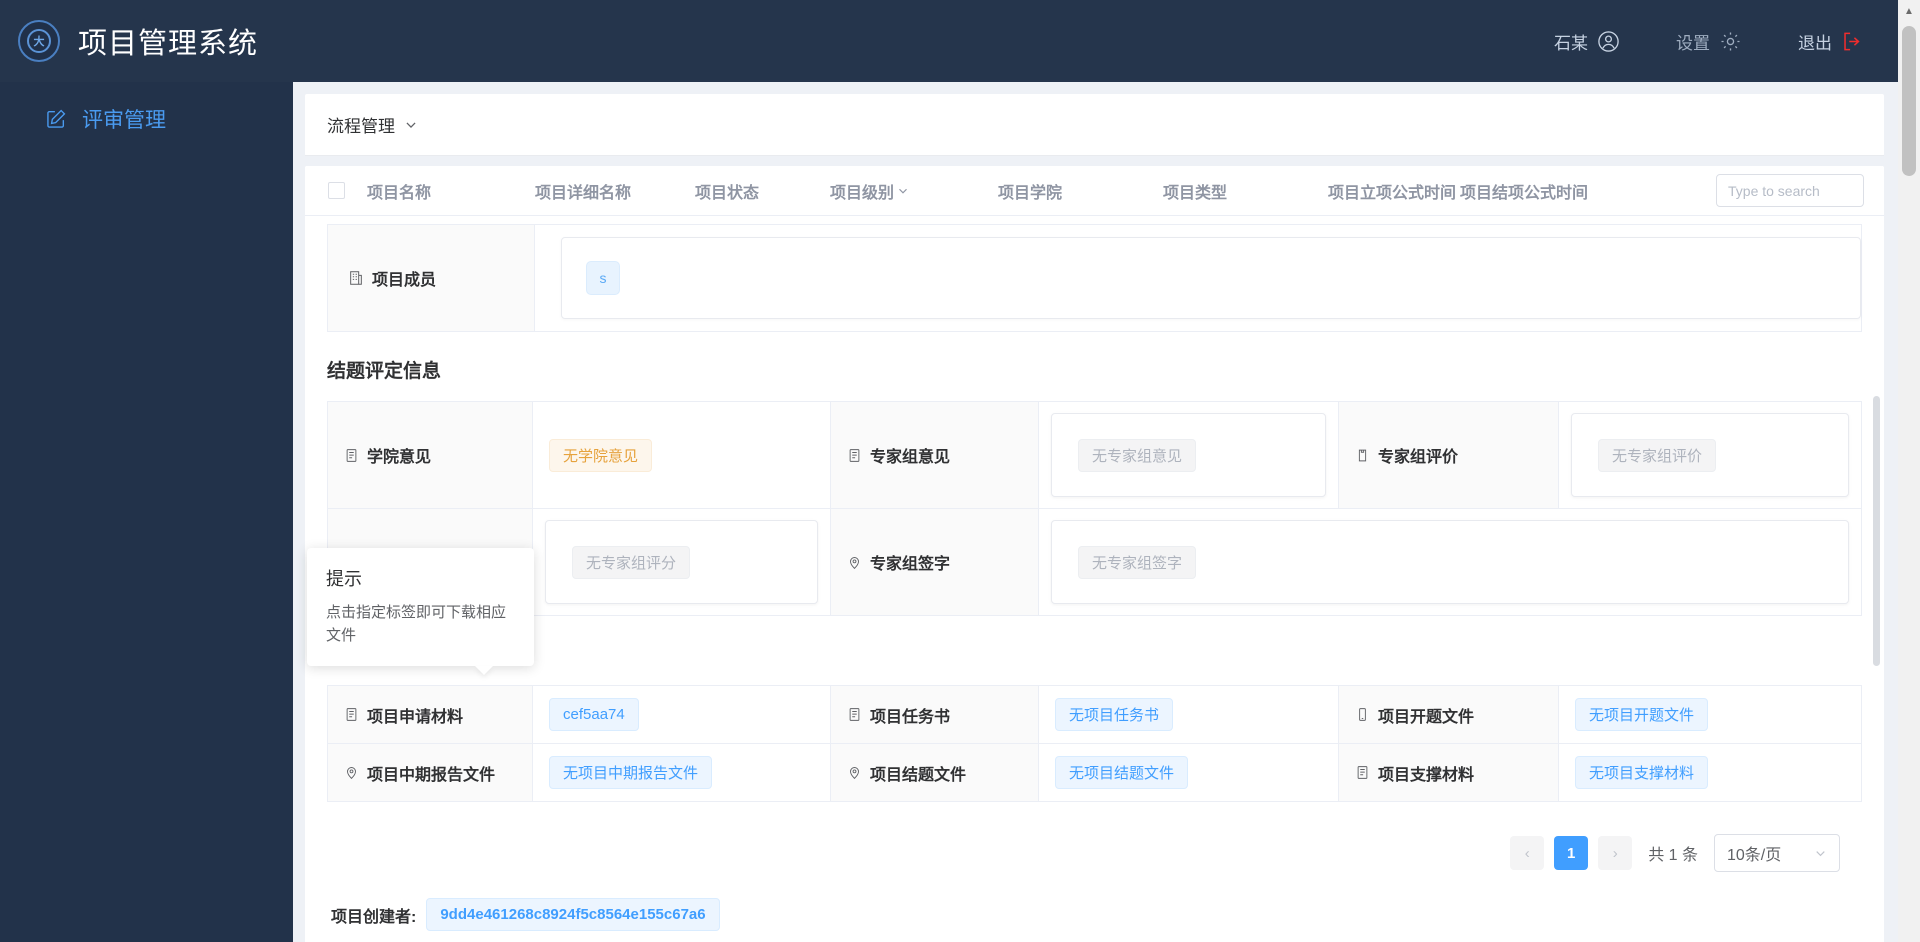 Image resolution: width=1920 pixels, height=942 pixels. I want to click on file-label-midterm-report: 项目中期报告文件, so click(430, 773).